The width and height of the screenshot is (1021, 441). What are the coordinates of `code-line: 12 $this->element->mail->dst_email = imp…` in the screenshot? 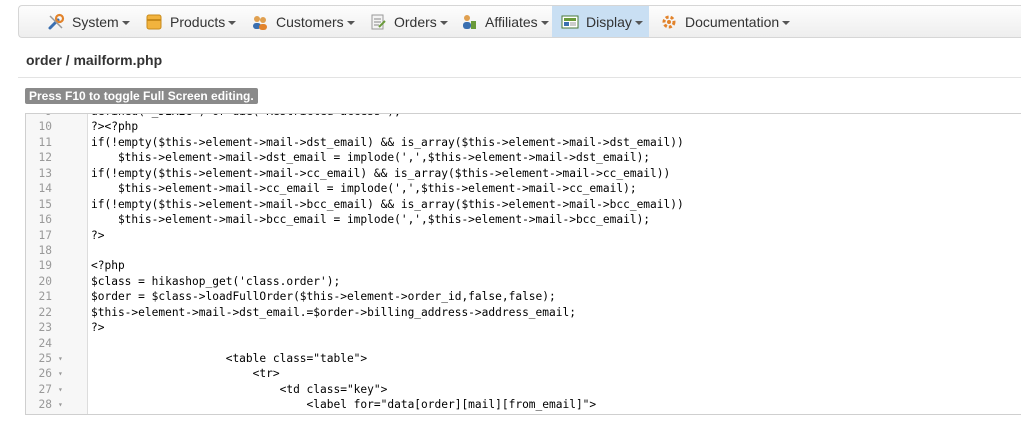 It's located at (523, 157).